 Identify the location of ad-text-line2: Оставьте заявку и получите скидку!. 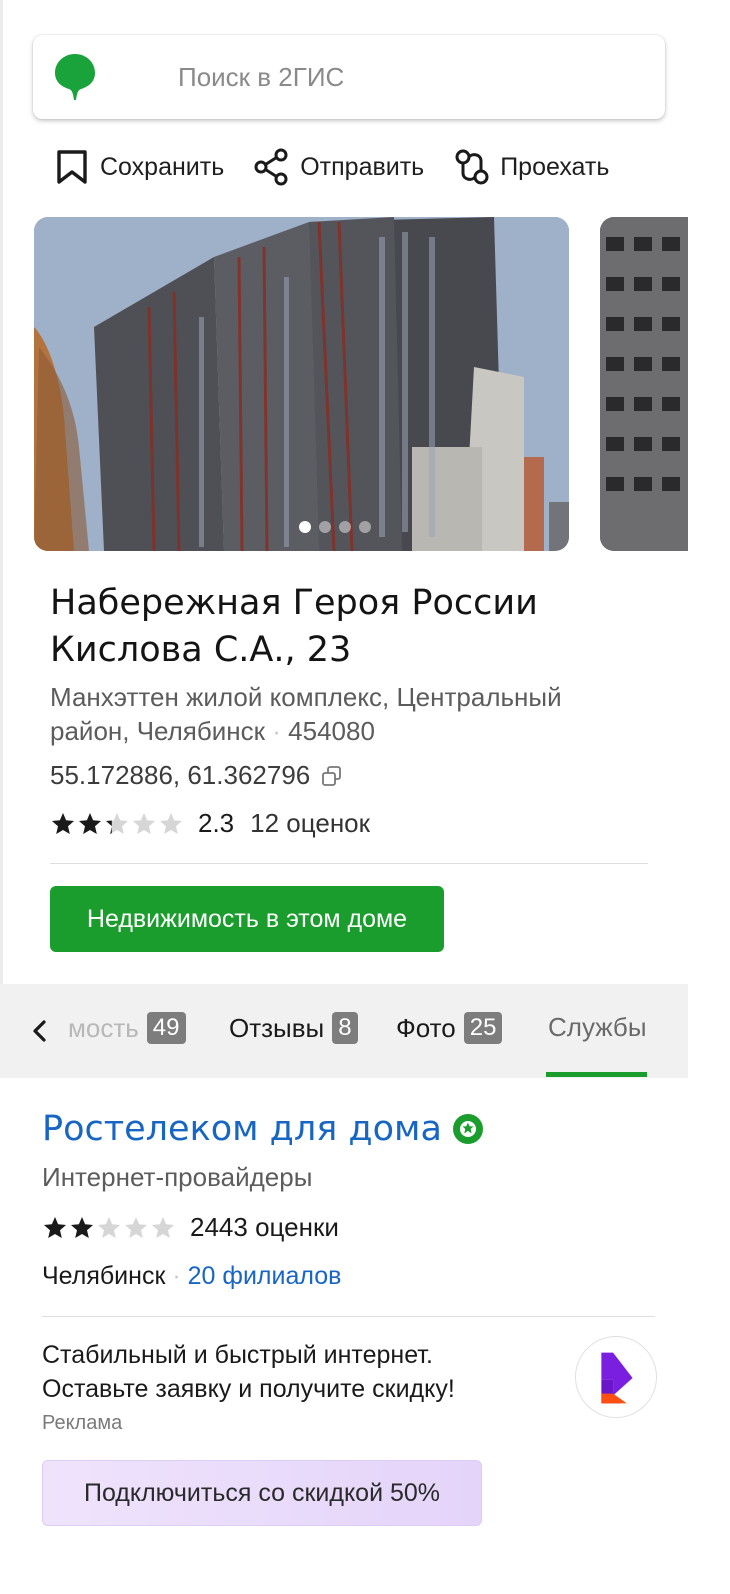
(248, 1389).